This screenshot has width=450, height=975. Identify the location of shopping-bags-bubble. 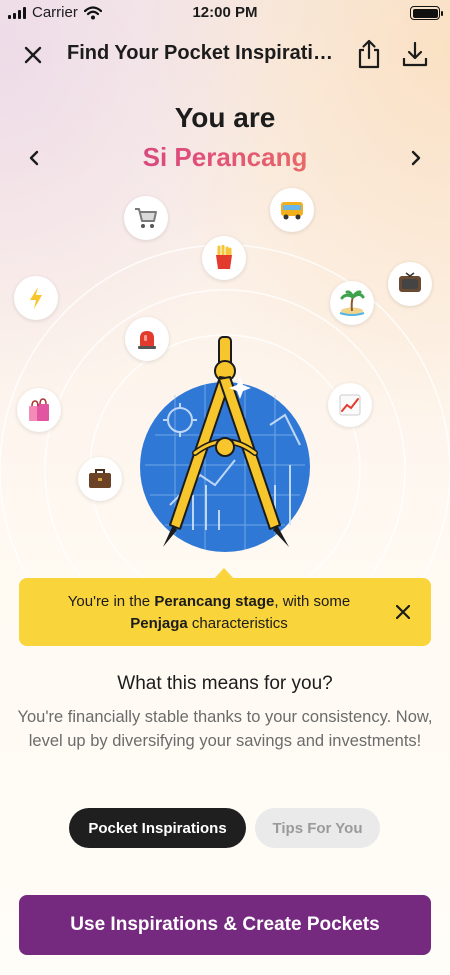
(39, 410).